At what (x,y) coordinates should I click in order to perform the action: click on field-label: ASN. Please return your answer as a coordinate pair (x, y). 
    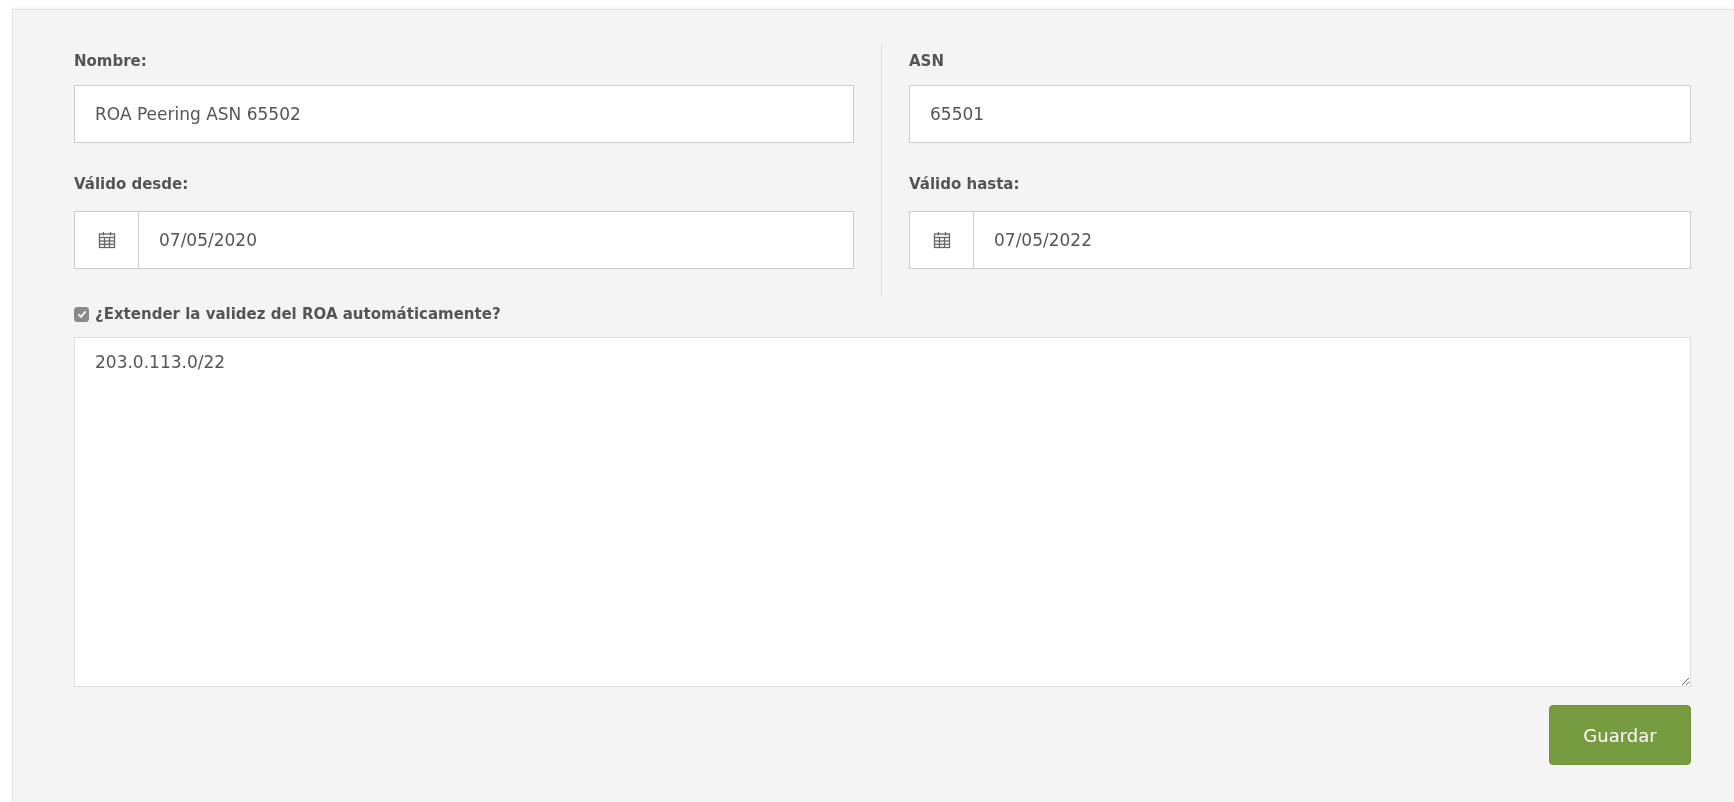
    Looking at the image, I should click on (927, 61).